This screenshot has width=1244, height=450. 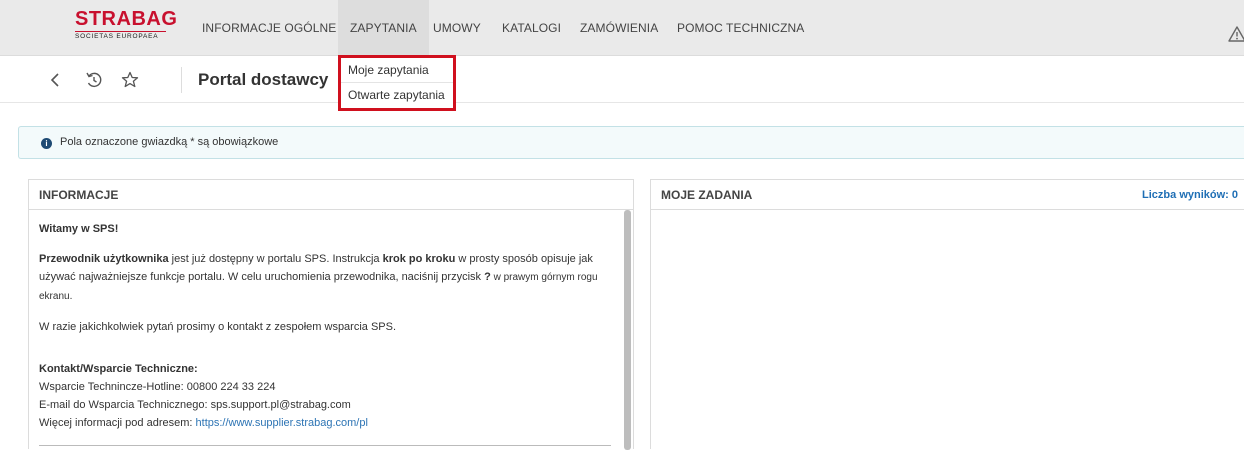 What do you see at coordinates (531, 28) in the screenshot?
I see `nav-katalogi: KATALOGI` at bounding box center [531, 28].